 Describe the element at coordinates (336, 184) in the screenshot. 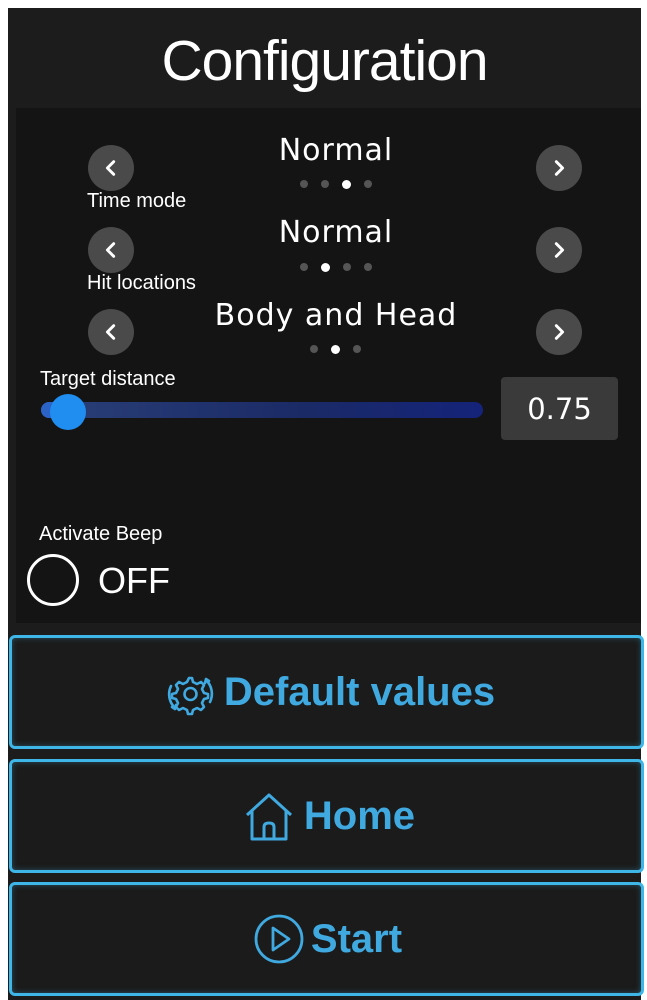

I see `time-mode-dots` at that location.